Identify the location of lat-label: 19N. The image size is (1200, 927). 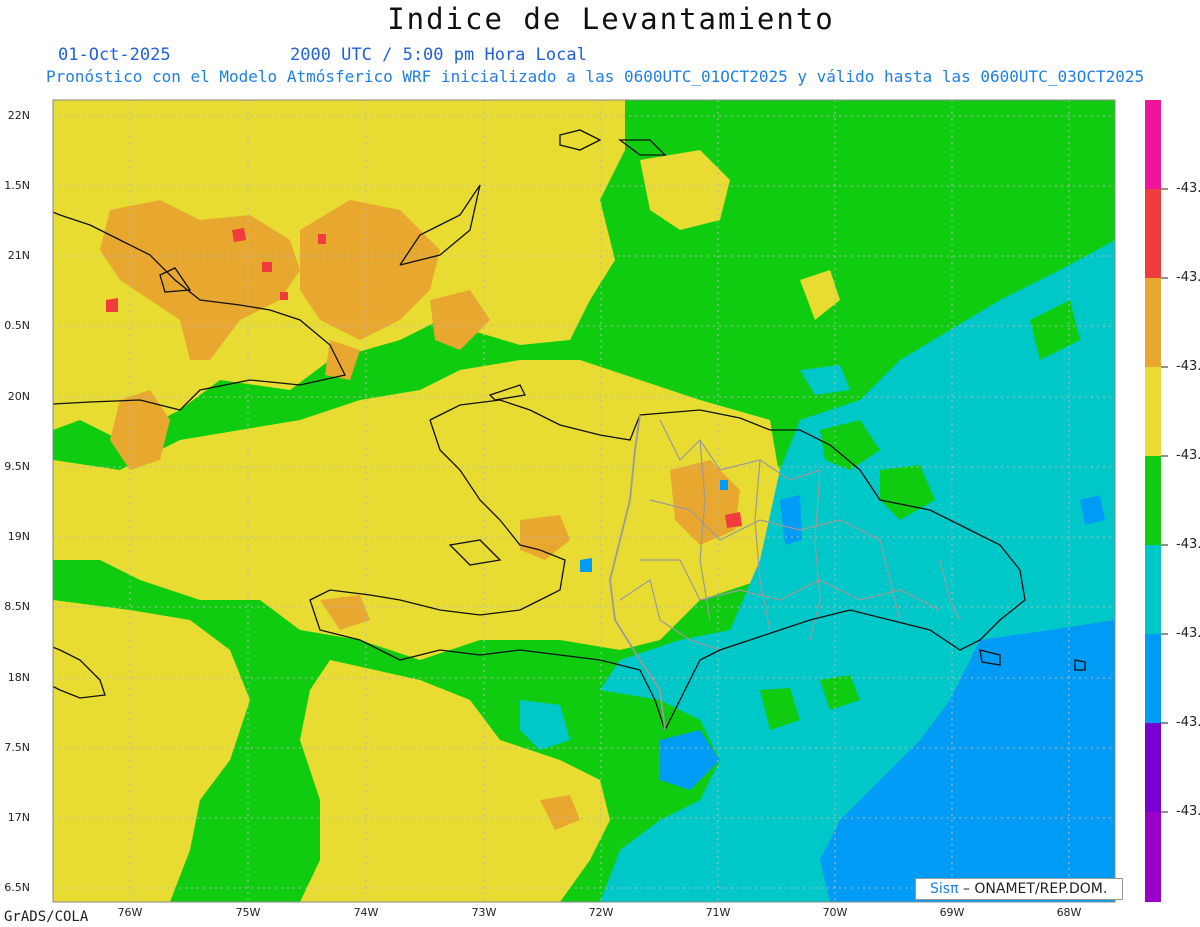
(18, 536).